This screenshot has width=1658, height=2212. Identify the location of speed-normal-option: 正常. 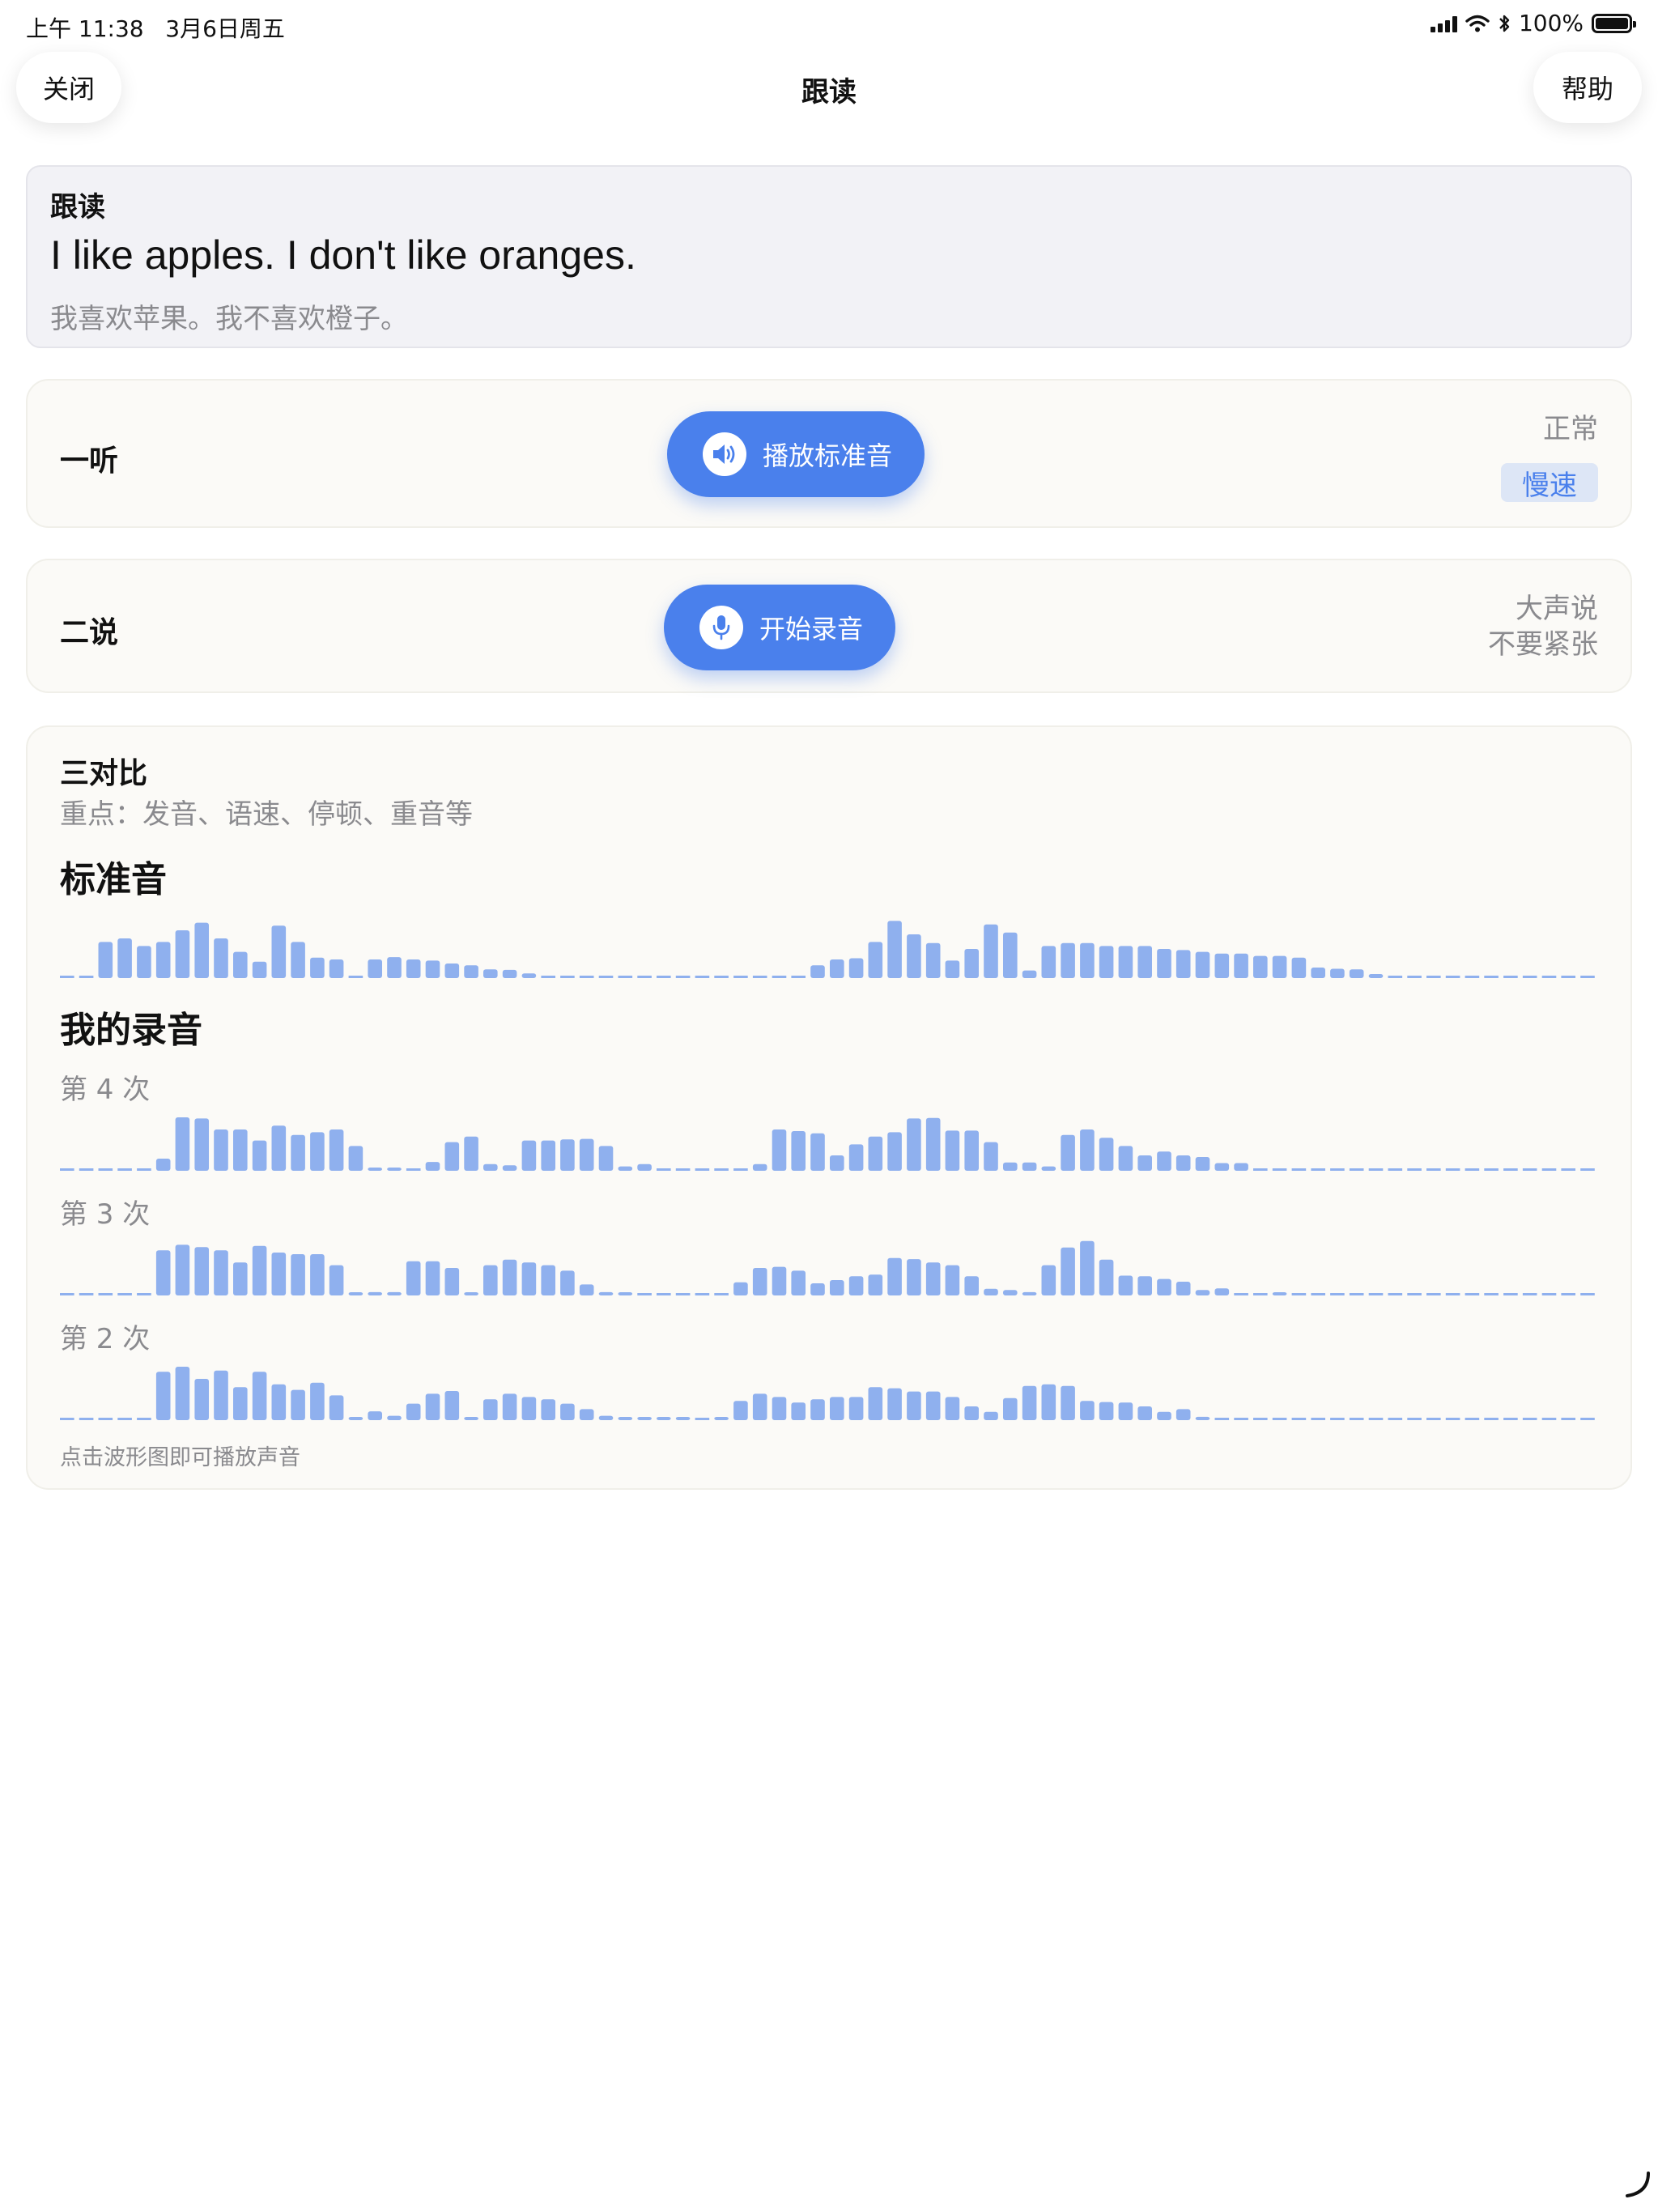
(1570, 426).